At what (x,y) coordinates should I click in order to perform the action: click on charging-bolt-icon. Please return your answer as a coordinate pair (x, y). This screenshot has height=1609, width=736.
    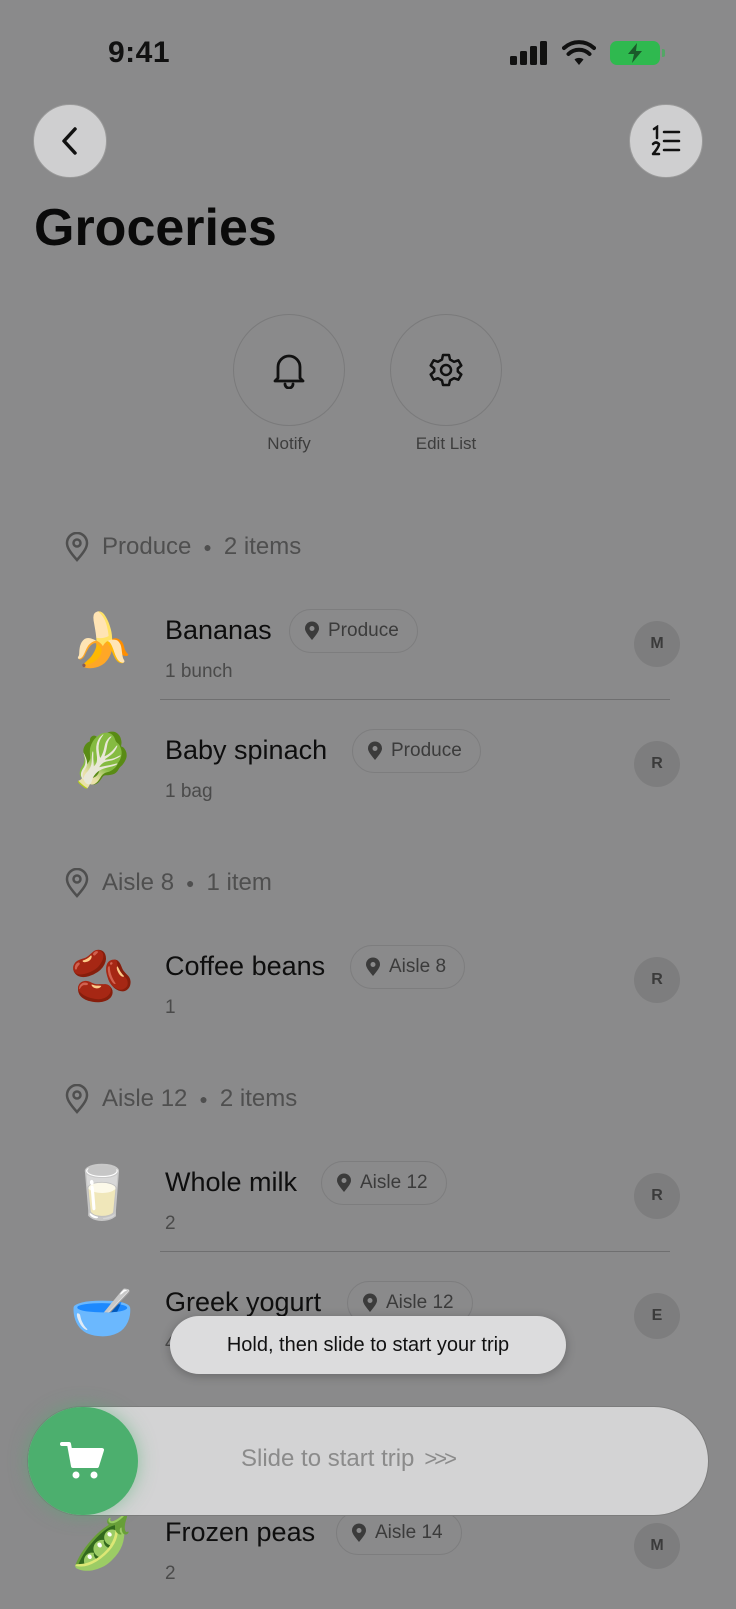
    Looking at the image, I should click on (635, 53).